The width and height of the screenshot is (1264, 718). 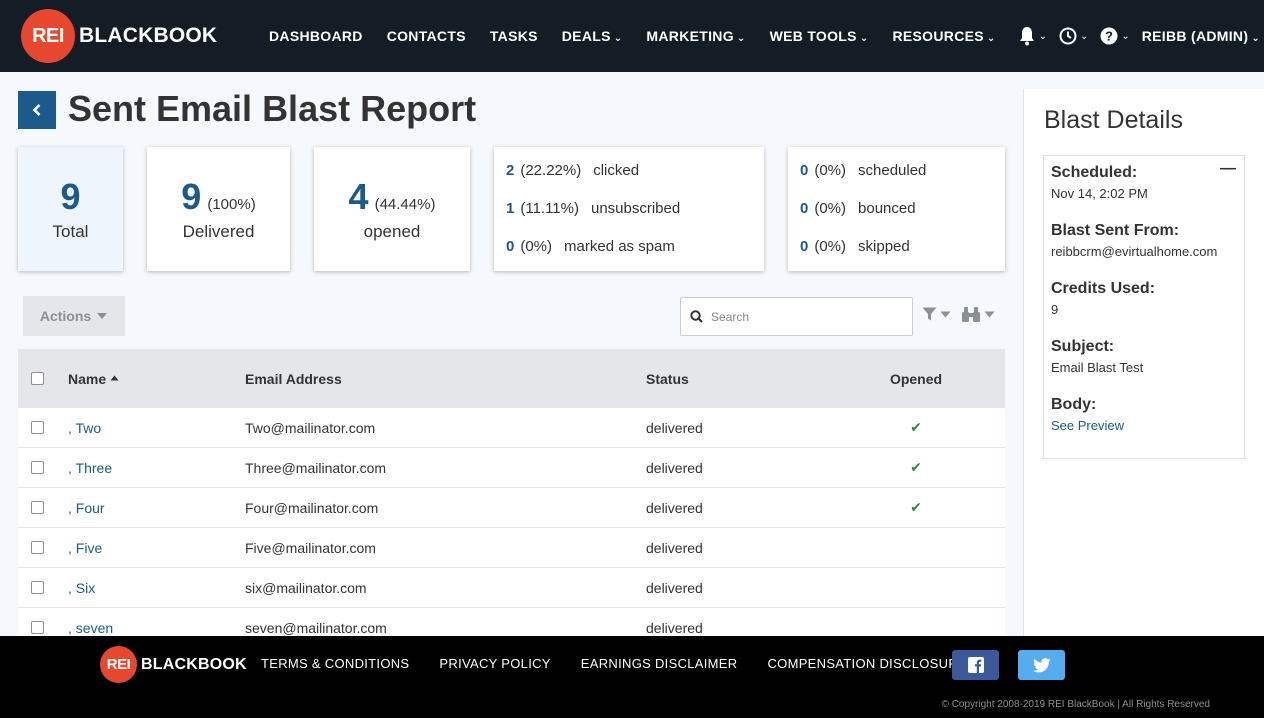 What do you see at coordinates (938, 36) in the screenshot?
I see `nav-resources-label: RESOURCES` at bounding box center [938, 36].